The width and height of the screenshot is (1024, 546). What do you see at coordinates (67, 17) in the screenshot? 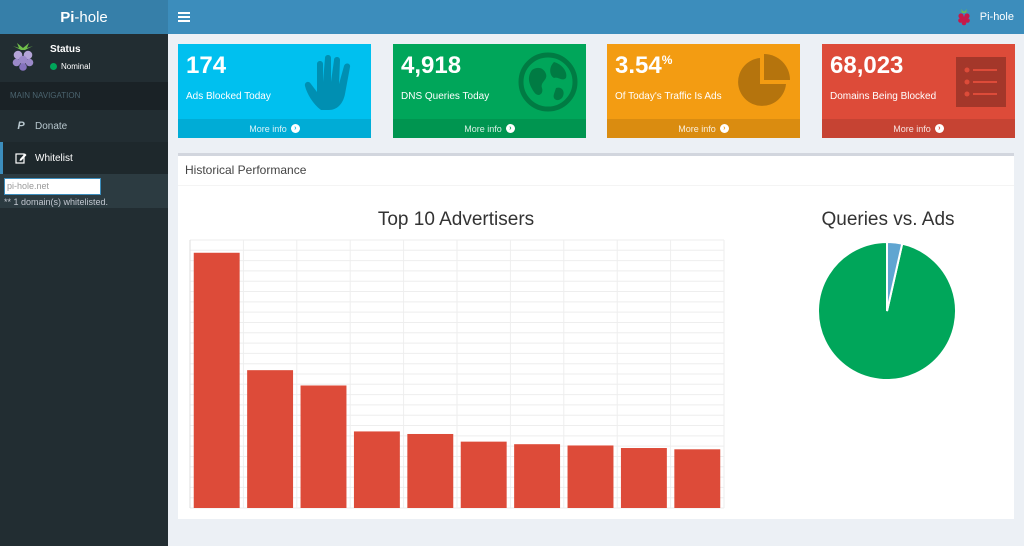
I see `brand-logo-bold: Pi` at bounding box center [67, 17].